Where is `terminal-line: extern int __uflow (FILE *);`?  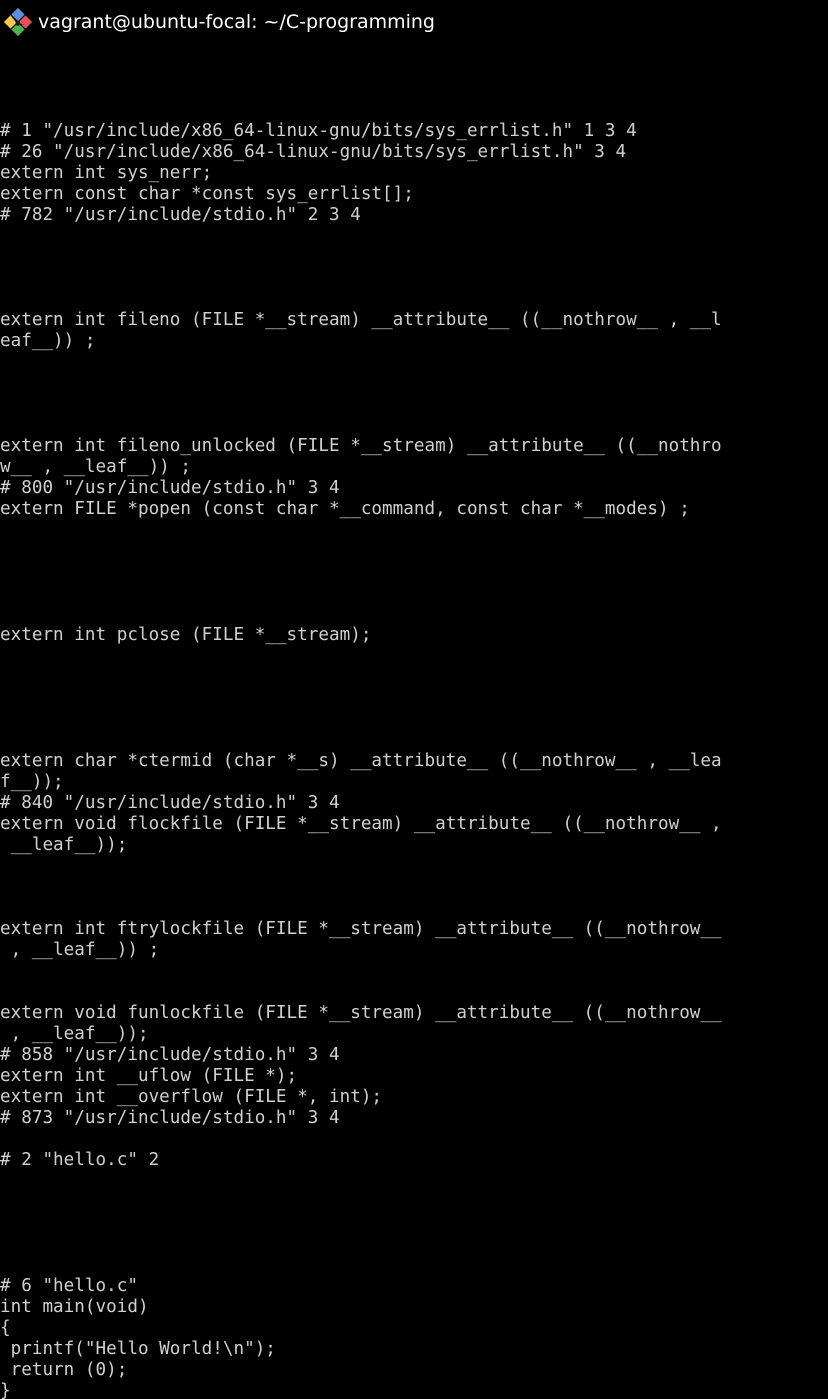 terminal-line: extern int __uflow (FILE *); is located at coordinates (149, 1076).